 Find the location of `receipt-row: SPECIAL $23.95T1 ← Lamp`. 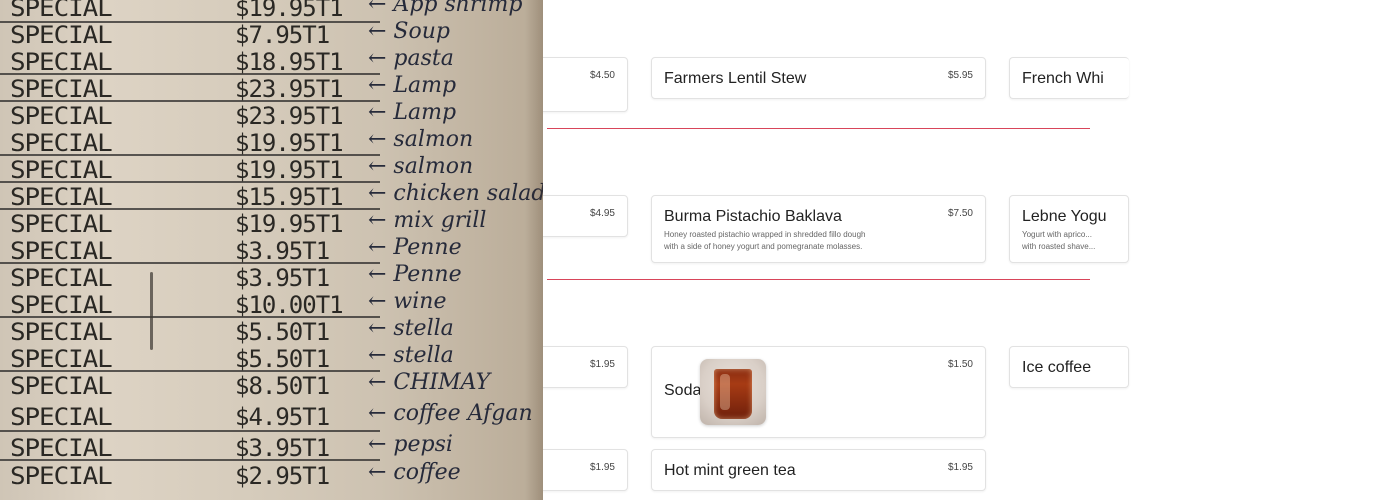

receipt-row: SPECIAL $23.95T1 ← Lamp is located at coordinates (271, 115).